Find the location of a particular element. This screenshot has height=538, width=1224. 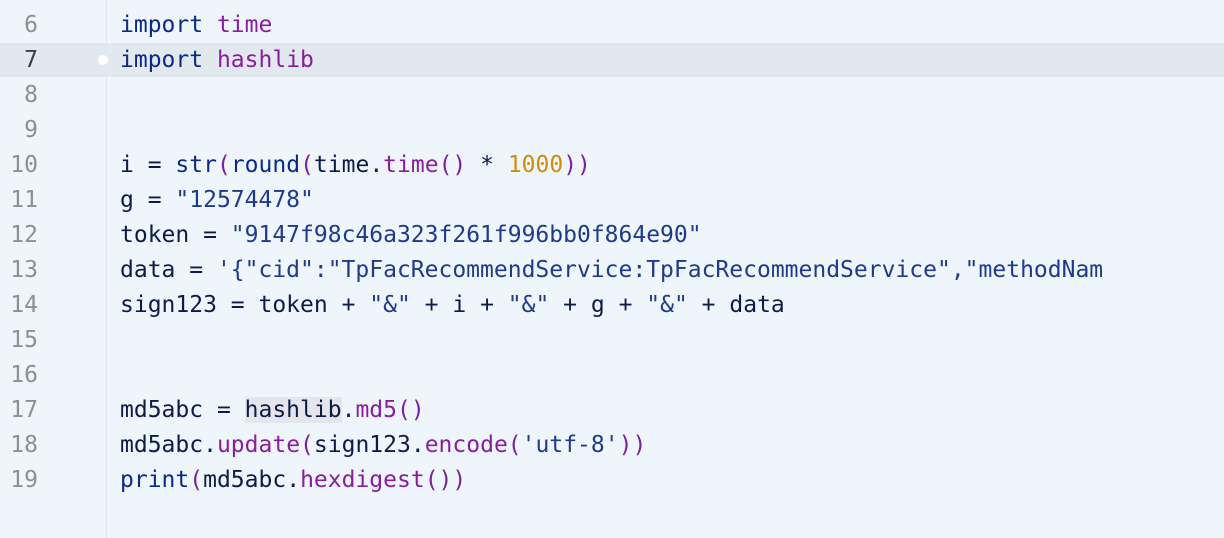

token-ref: hashlib is located at coordinates (293, 410).